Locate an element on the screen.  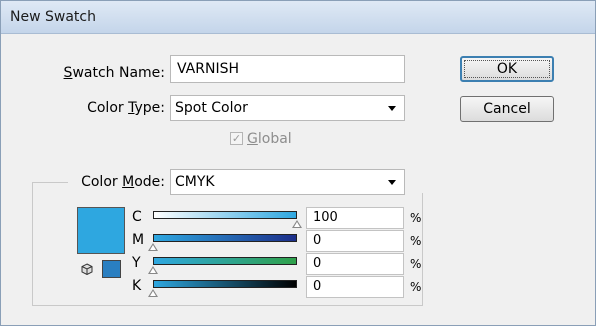
color-mode-label: Color Mode: is located at coordinates (123, 182).